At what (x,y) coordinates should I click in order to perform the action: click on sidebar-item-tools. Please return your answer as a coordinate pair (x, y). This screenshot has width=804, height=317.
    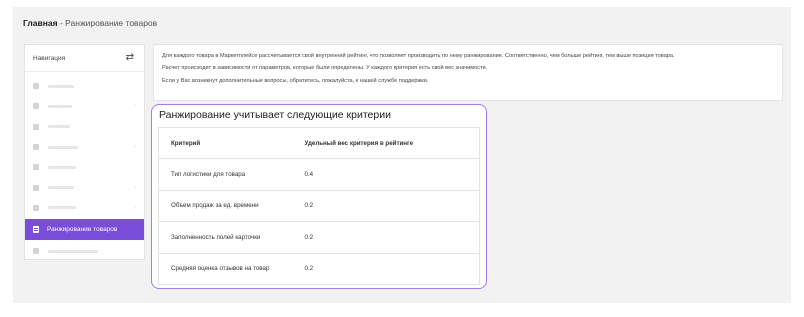
    Looking at the image, I should click on (84, 251).